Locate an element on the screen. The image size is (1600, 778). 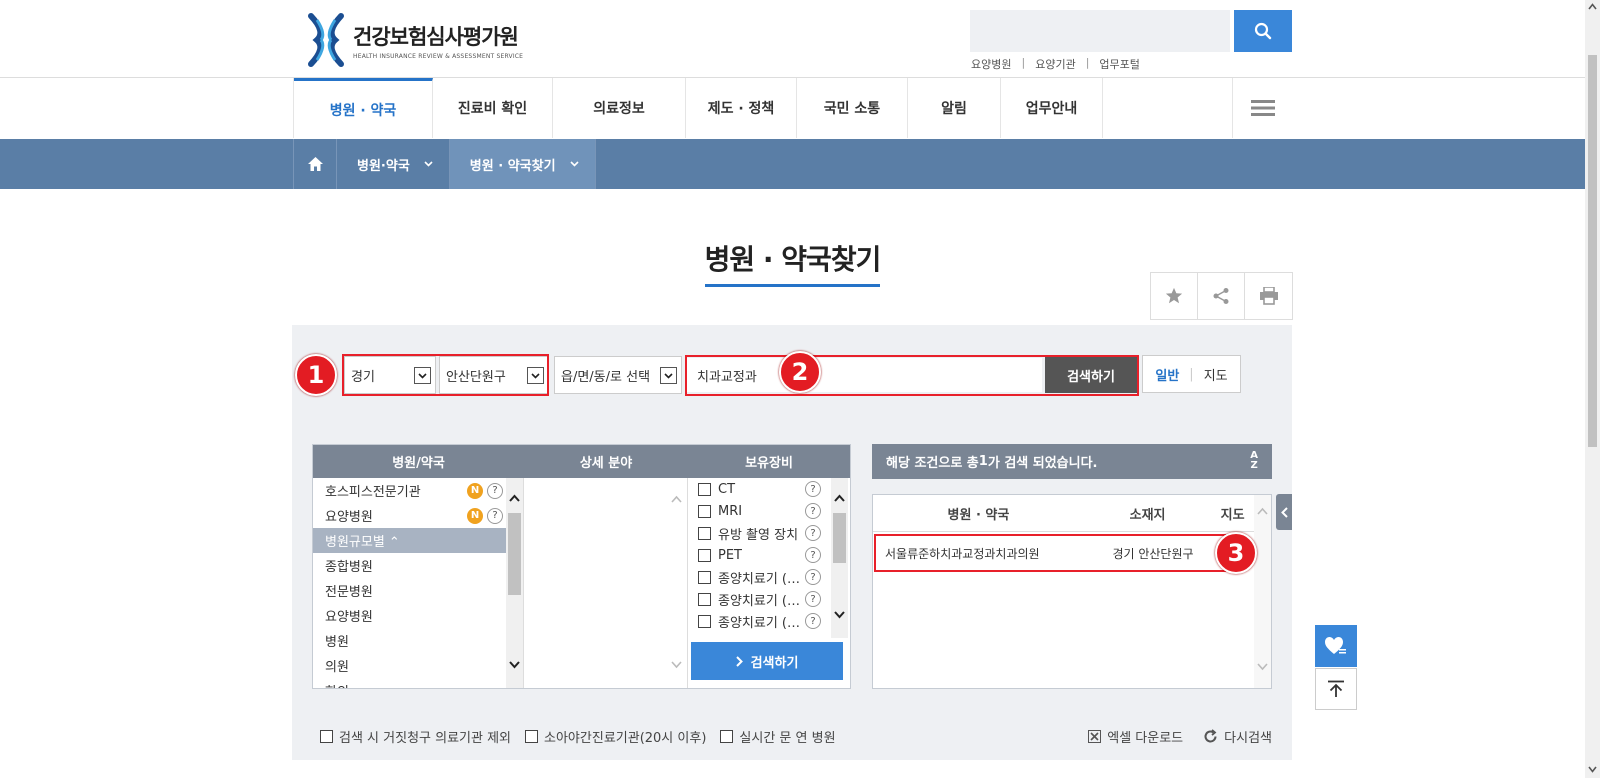
gnb-item-communication: 국민 소통 is located at coordinates (852, 108).